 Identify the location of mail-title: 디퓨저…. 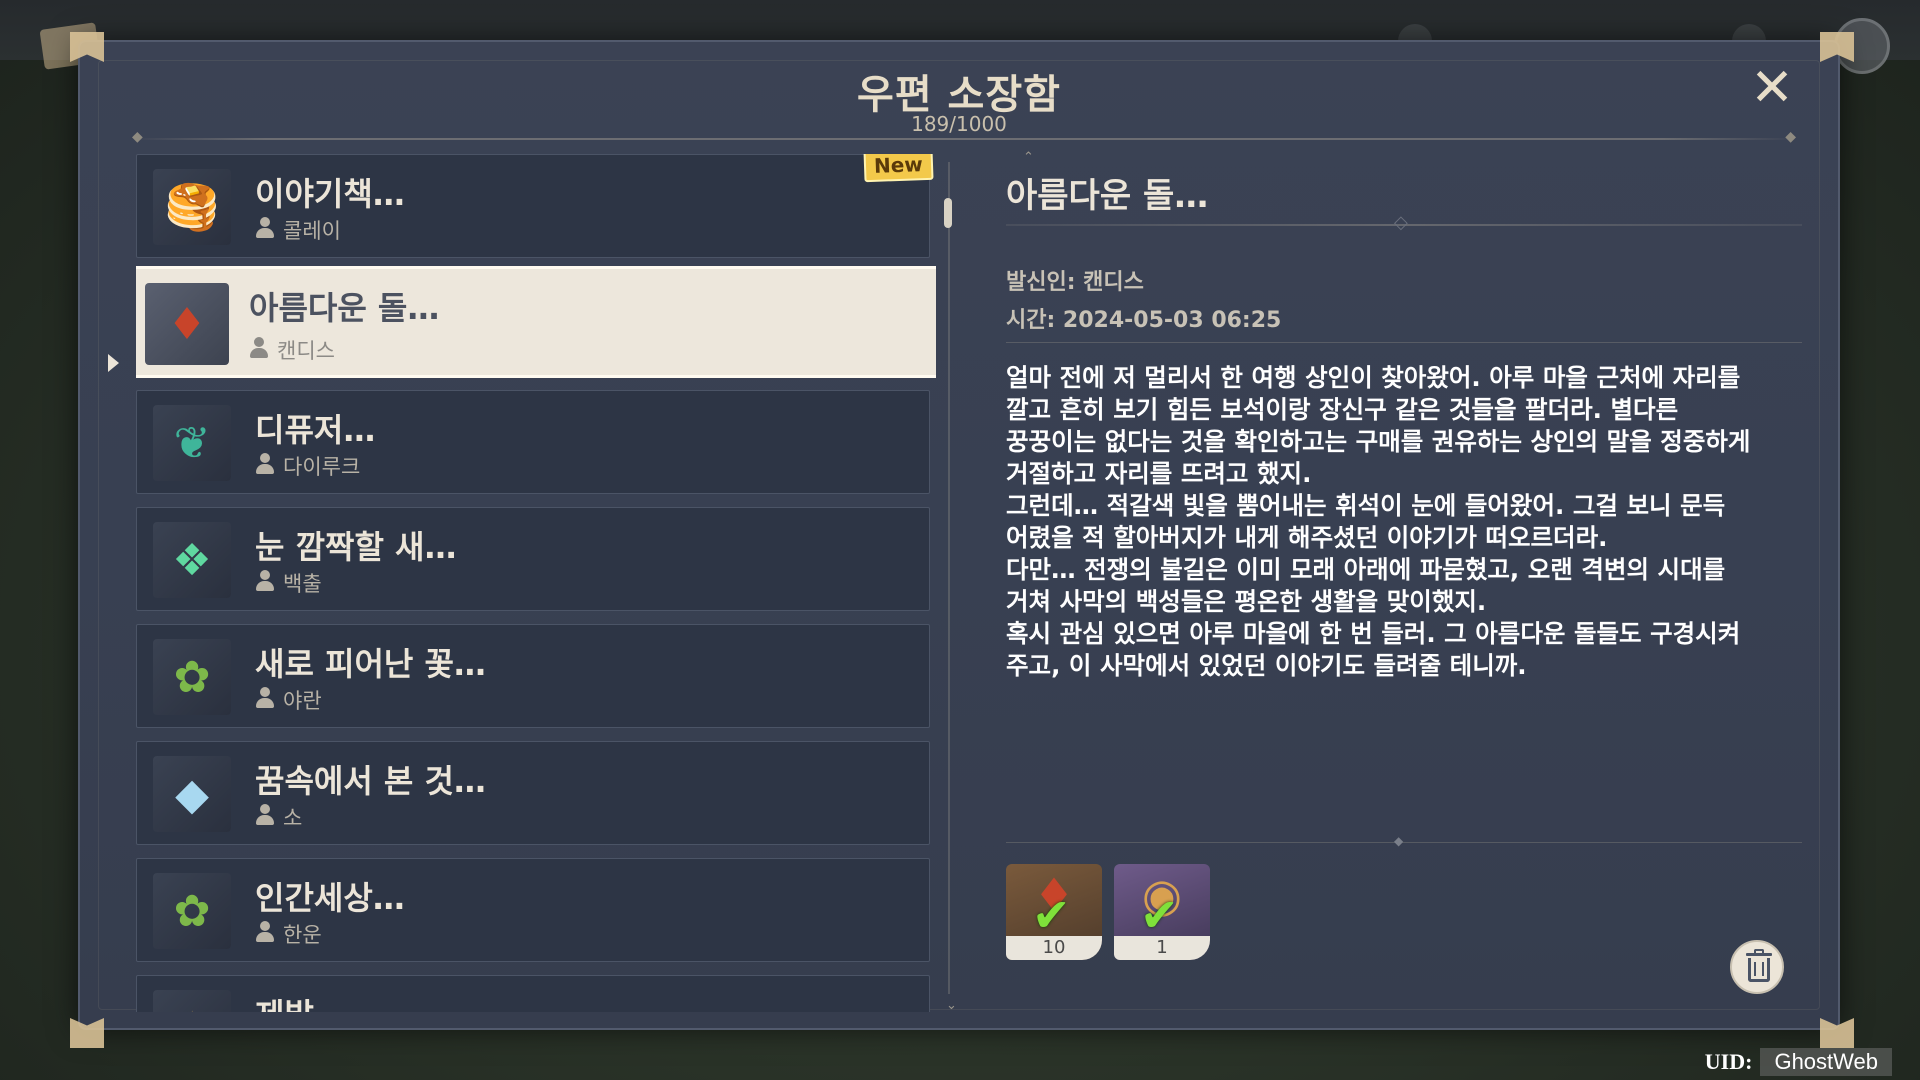
(315, 430).